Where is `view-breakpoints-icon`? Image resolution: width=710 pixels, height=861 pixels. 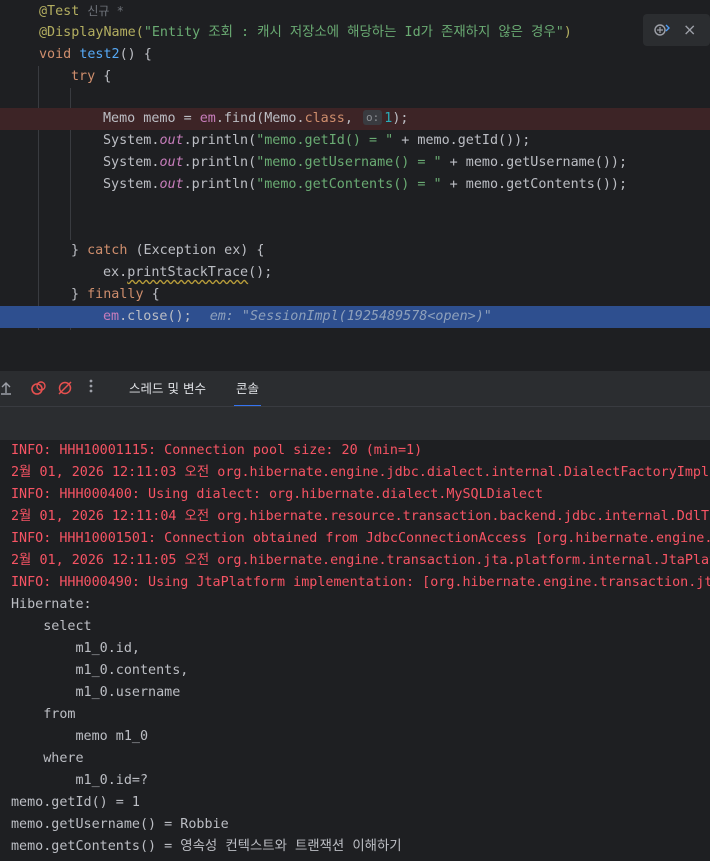 view-breakpoints-icon is located at coordinates (39, 390).